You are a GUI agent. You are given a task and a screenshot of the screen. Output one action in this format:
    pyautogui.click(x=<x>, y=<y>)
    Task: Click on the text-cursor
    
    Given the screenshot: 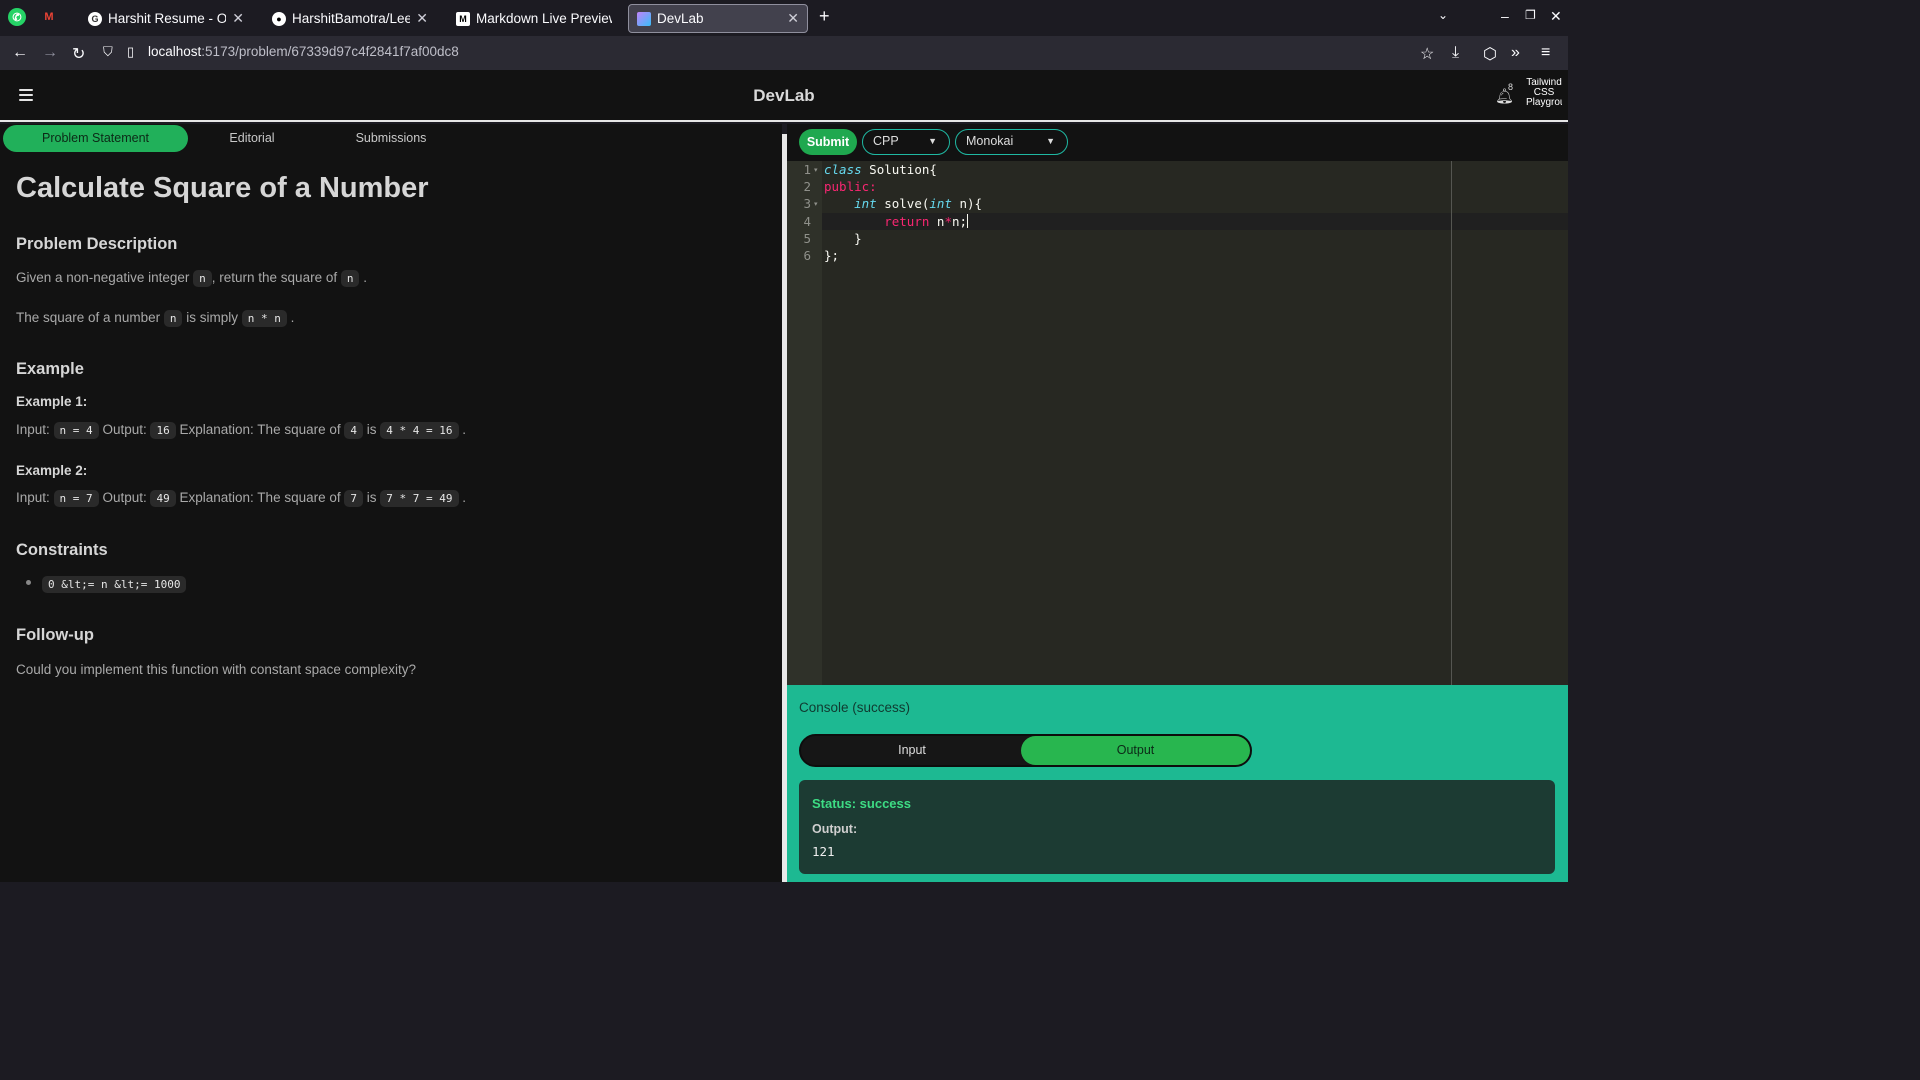 What is the action you would take?
    pyautogui.click(x=968, y=221)
    